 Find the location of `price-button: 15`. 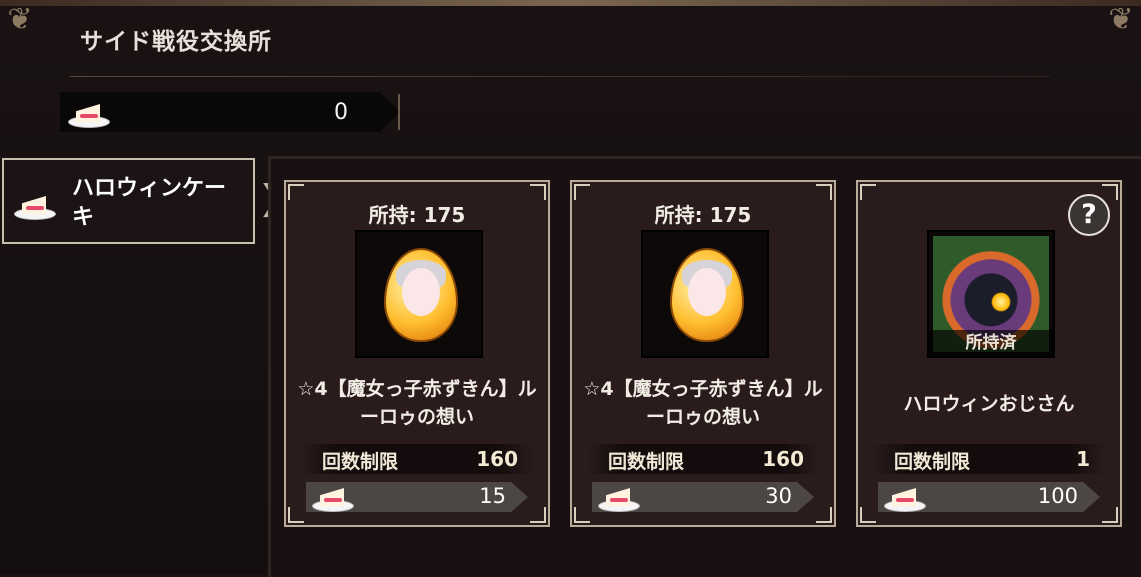

price-button: 15 is located at coordinates (417, 497).